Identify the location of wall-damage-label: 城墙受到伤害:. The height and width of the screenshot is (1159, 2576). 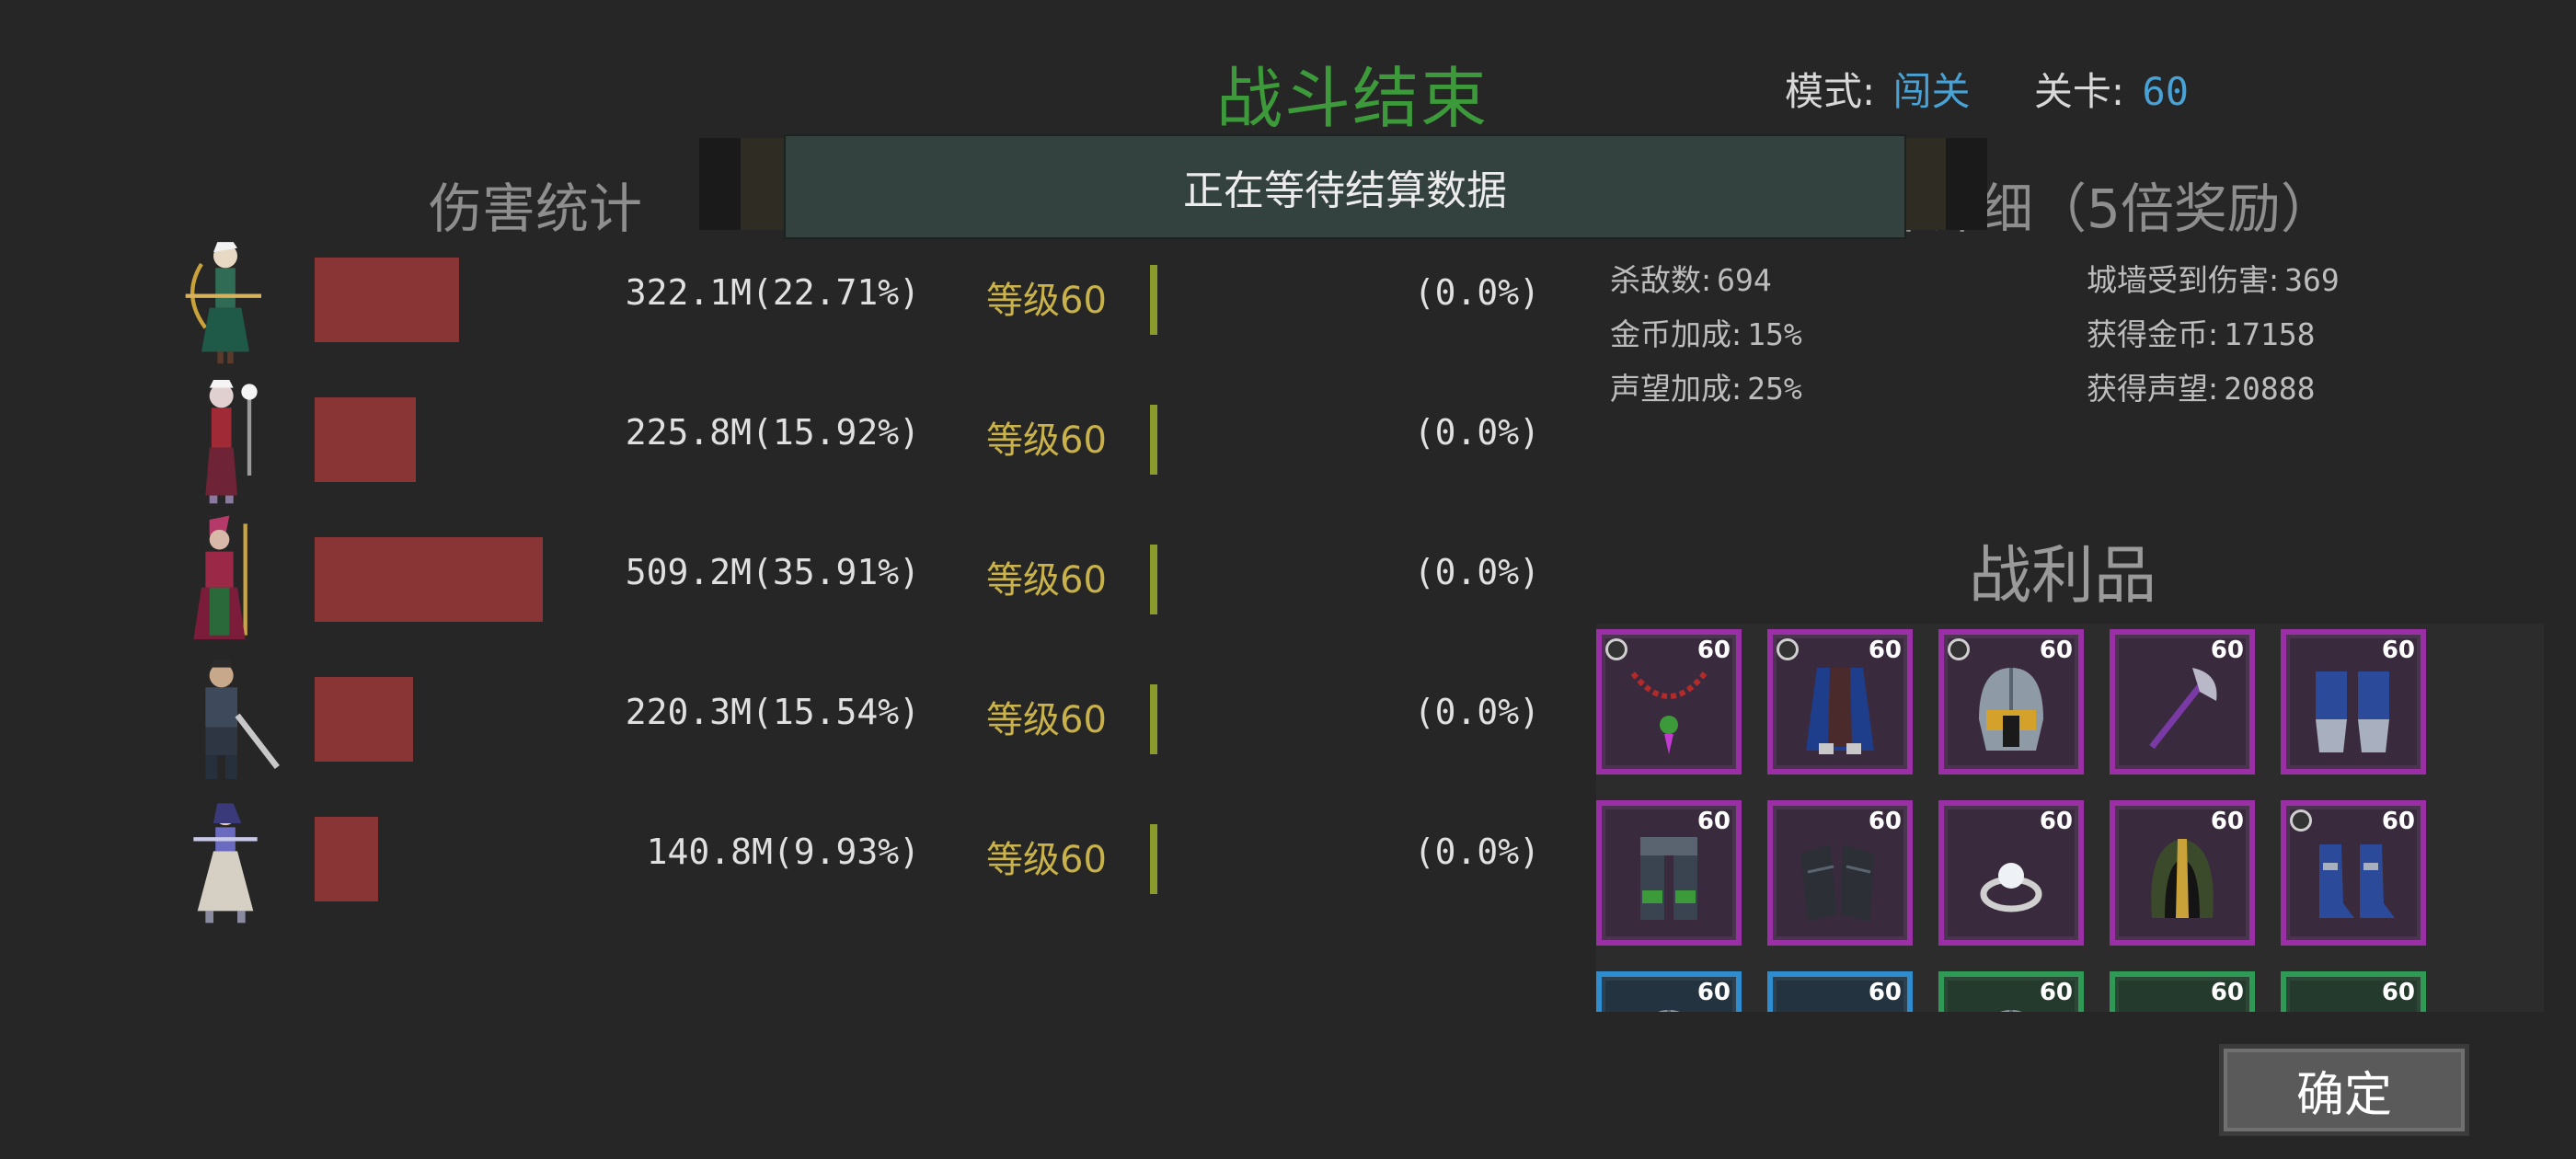
(2183, 280).